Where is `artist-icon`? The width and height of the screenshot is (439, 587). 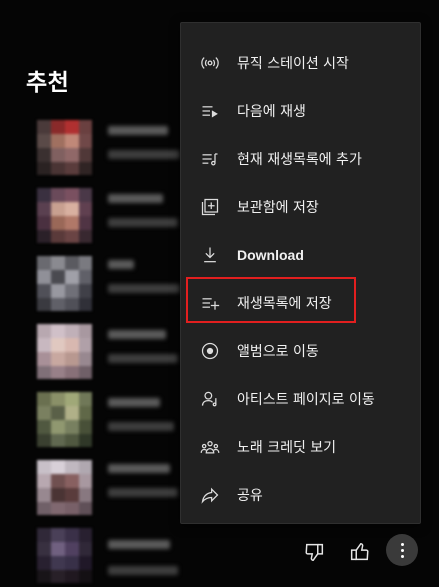 artist-icon is located at coordinates (210, 399).